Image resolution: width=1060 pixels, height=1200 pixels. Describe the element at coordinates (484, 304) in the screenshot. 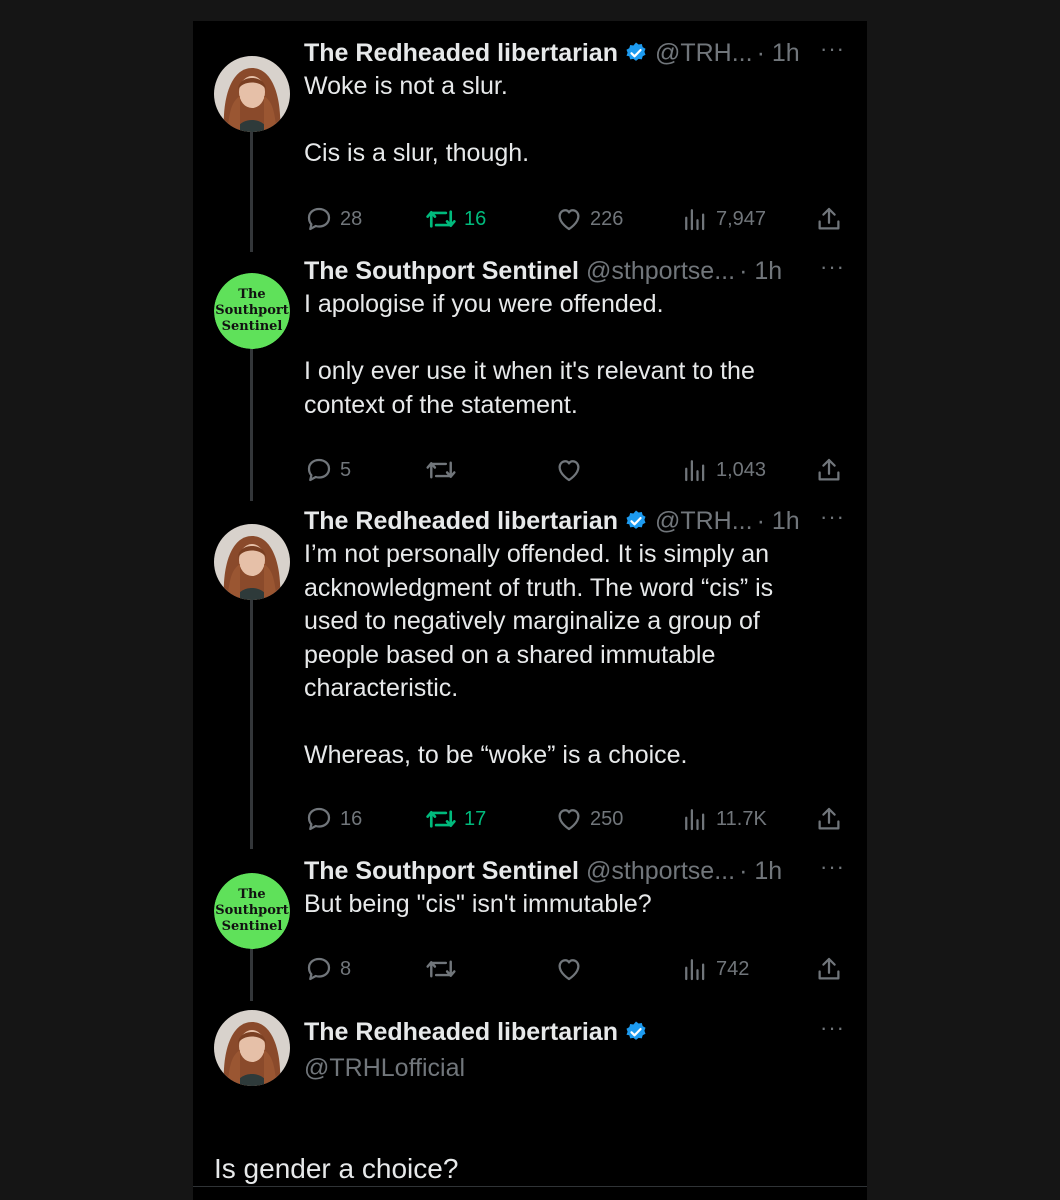

I see `tweet-paragraph: I apologise if you were offended.` at that location.